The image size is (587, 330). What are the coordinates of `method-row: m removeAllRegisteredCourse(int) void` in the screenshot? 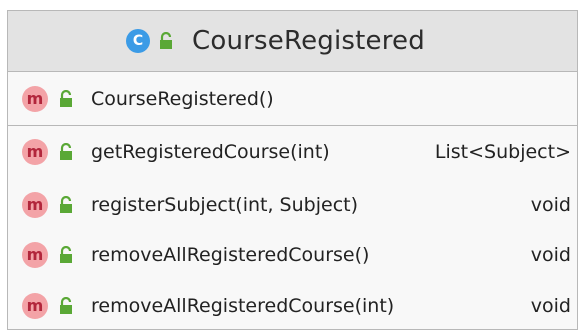 It's located at (292, 306).